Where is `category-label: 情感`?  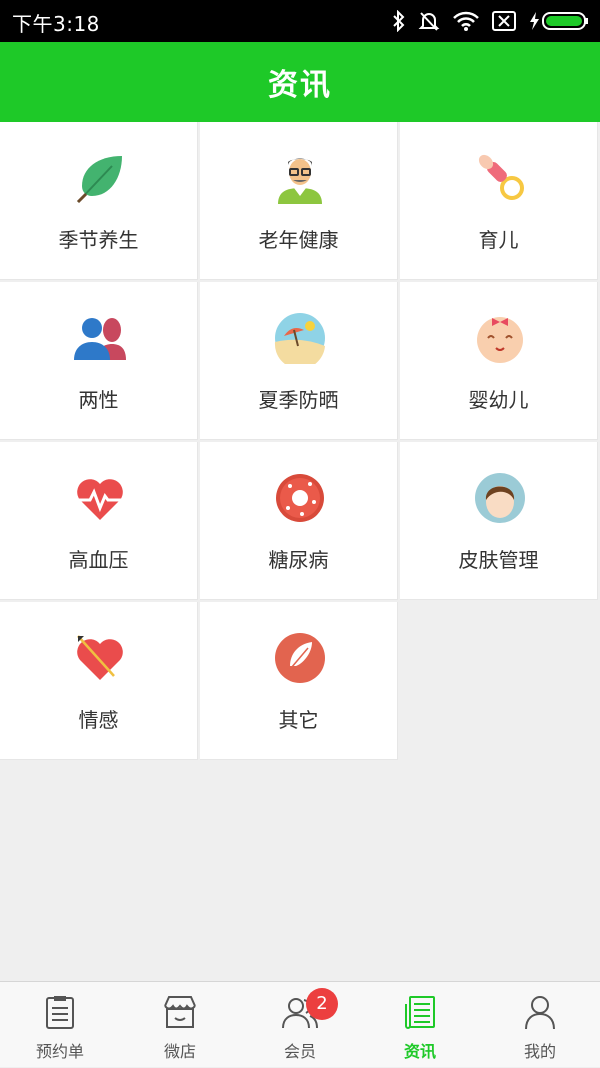
category-label: 情感 is located at coordinates (98, 720).